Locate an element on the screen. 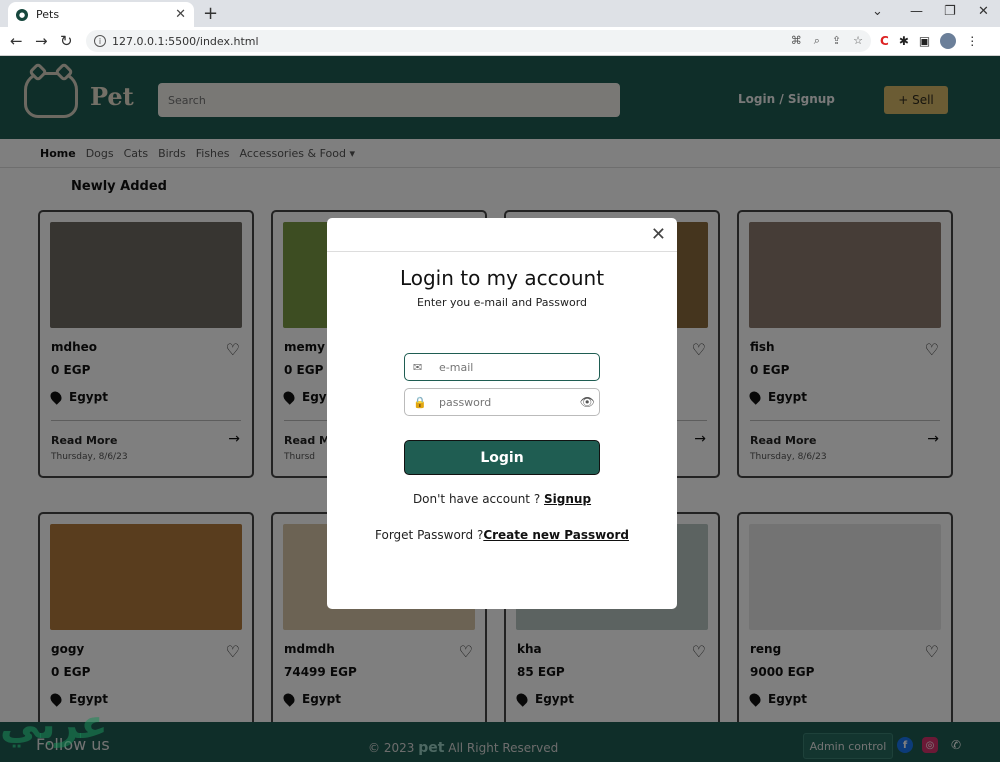 This screenshot has width=1000, height=762. modal-title: Login to my account is located at coordinates (502, 278).